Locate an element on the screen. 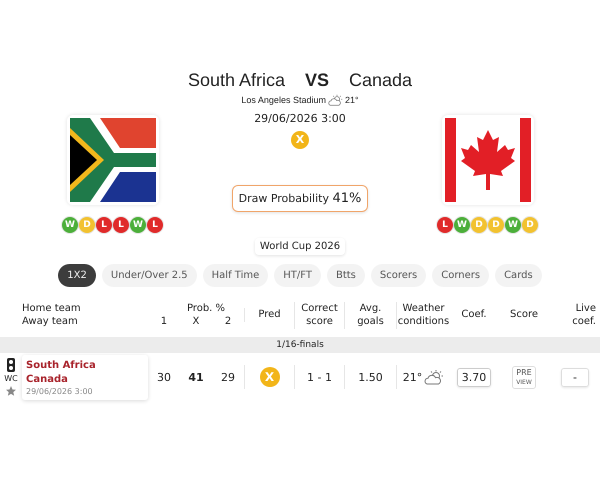 The height and width of the screenshot is (480, 600). column-header: Home team is located at coordinates (52, 308).